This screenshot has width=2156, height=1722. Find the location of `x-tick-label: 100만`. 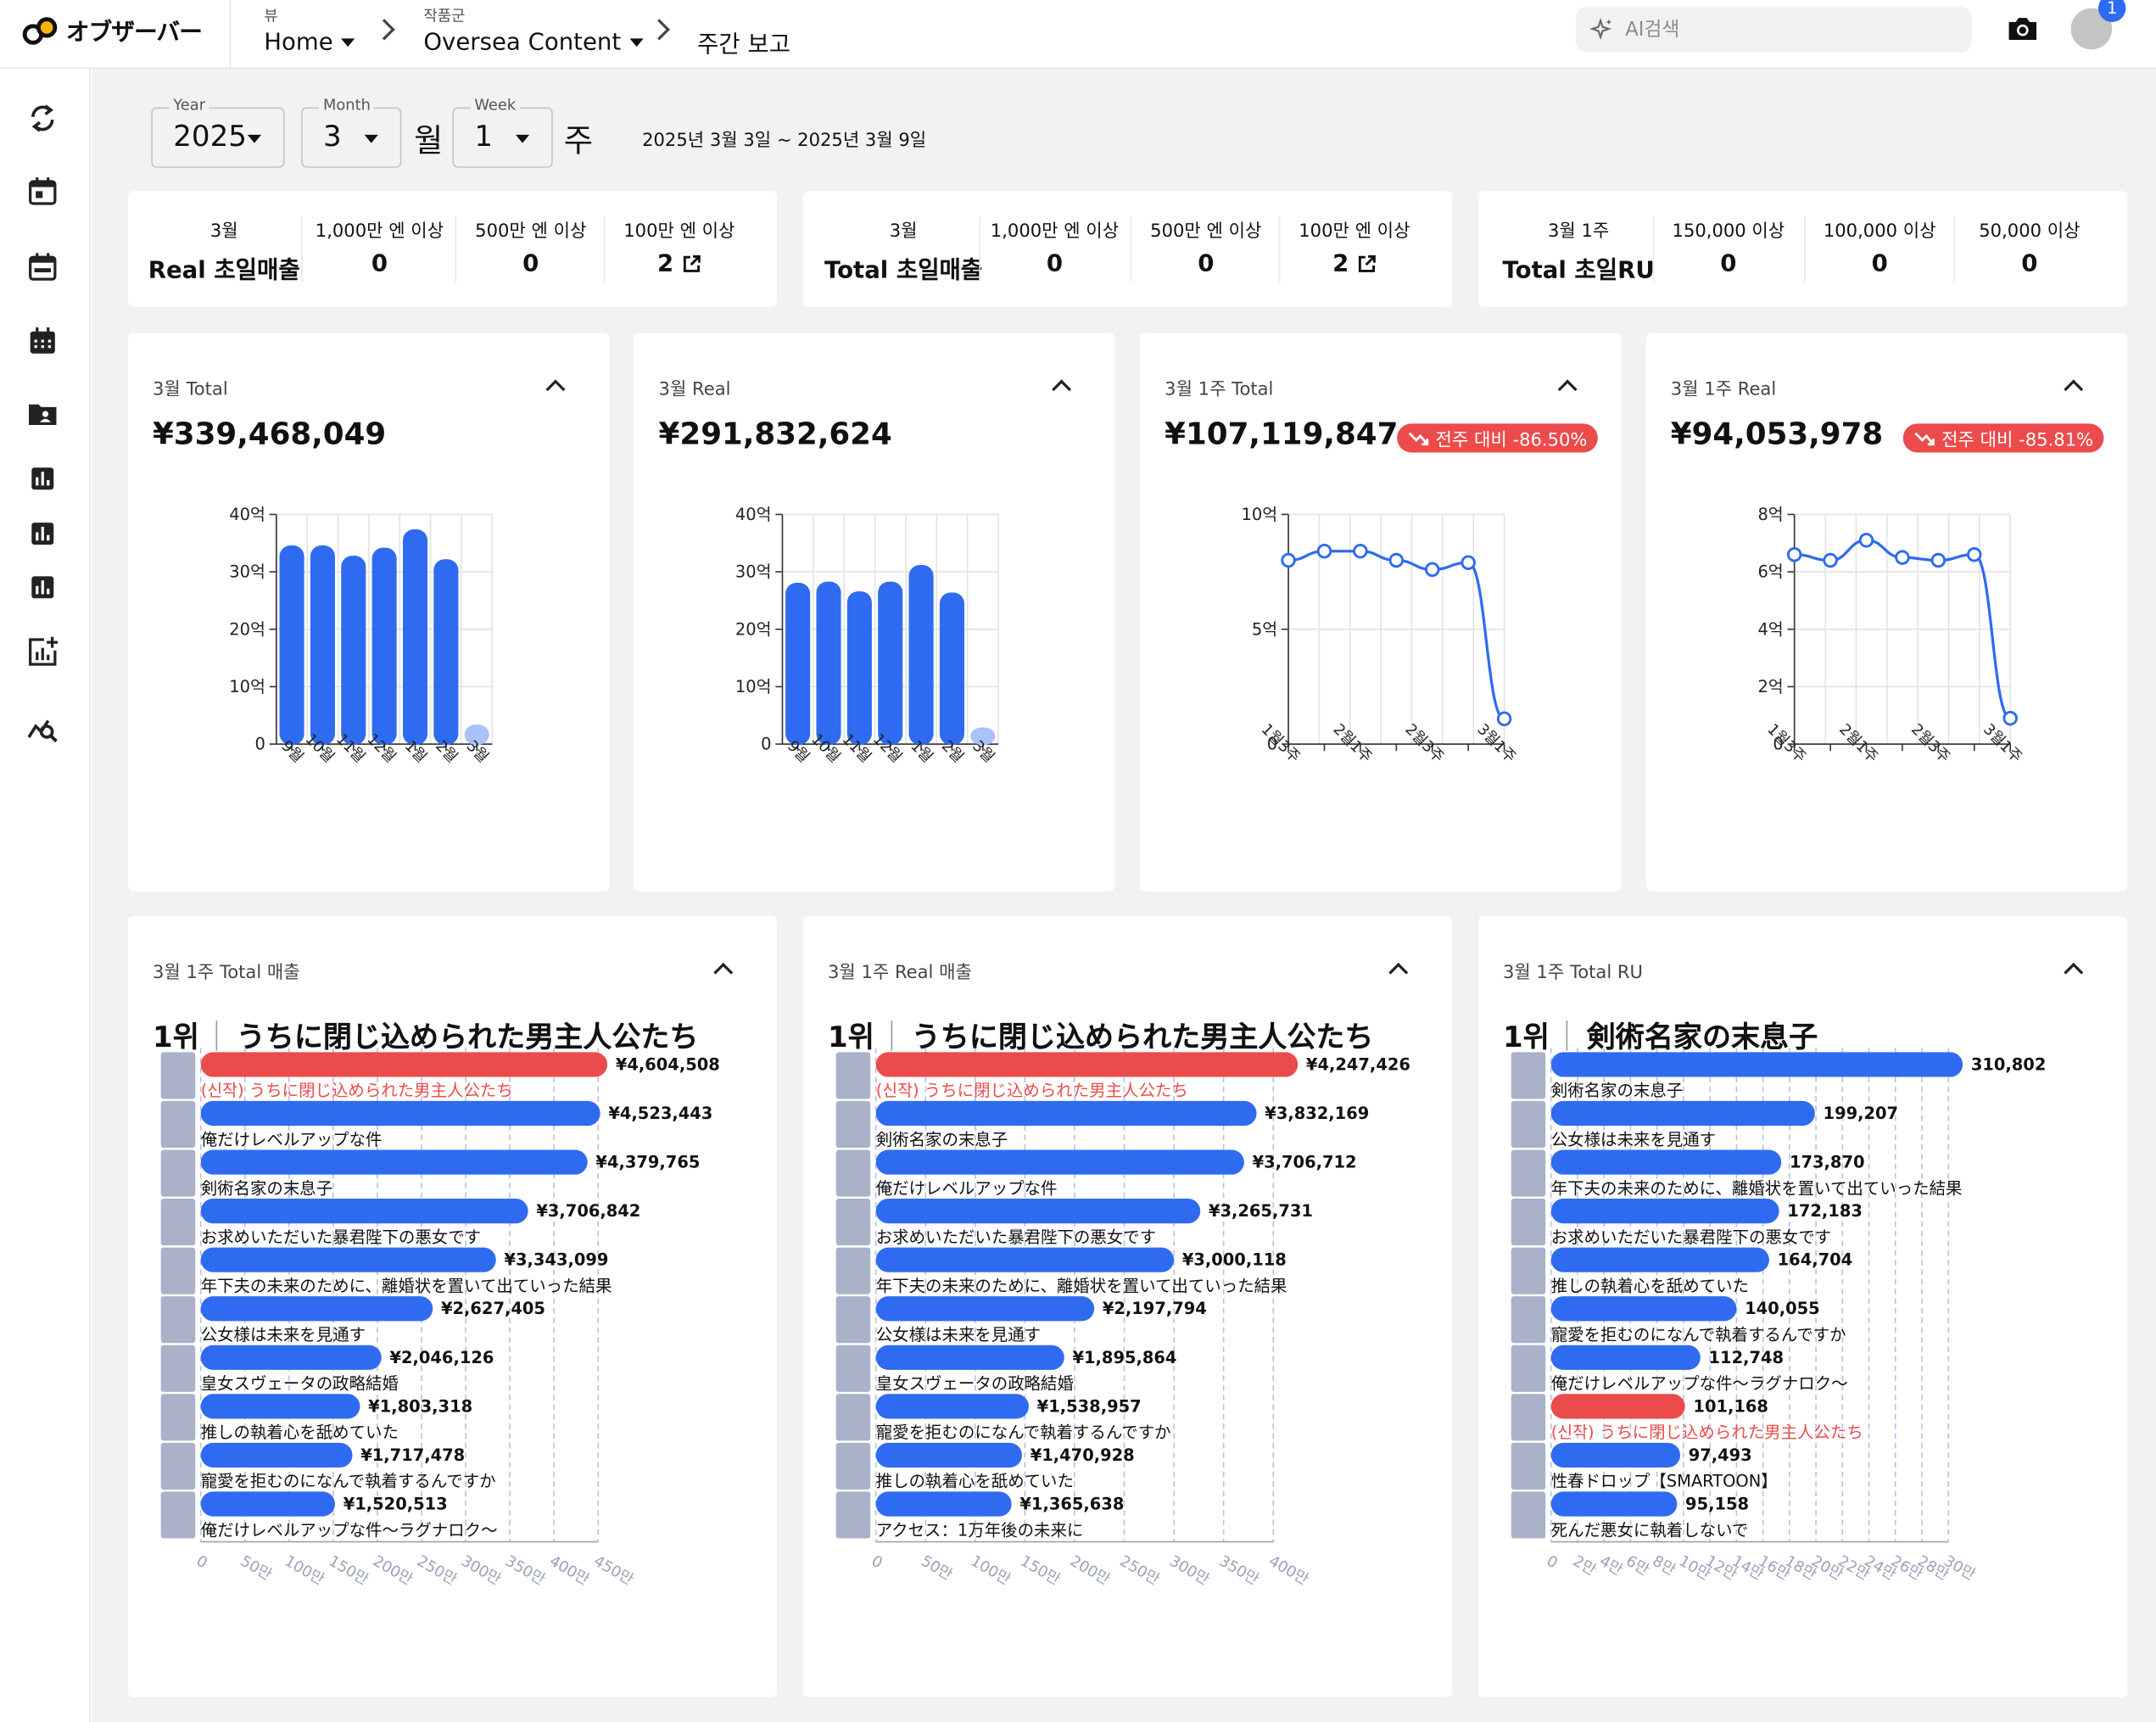

x-tick-label: 100만 is located at coordinates (304, 1571).